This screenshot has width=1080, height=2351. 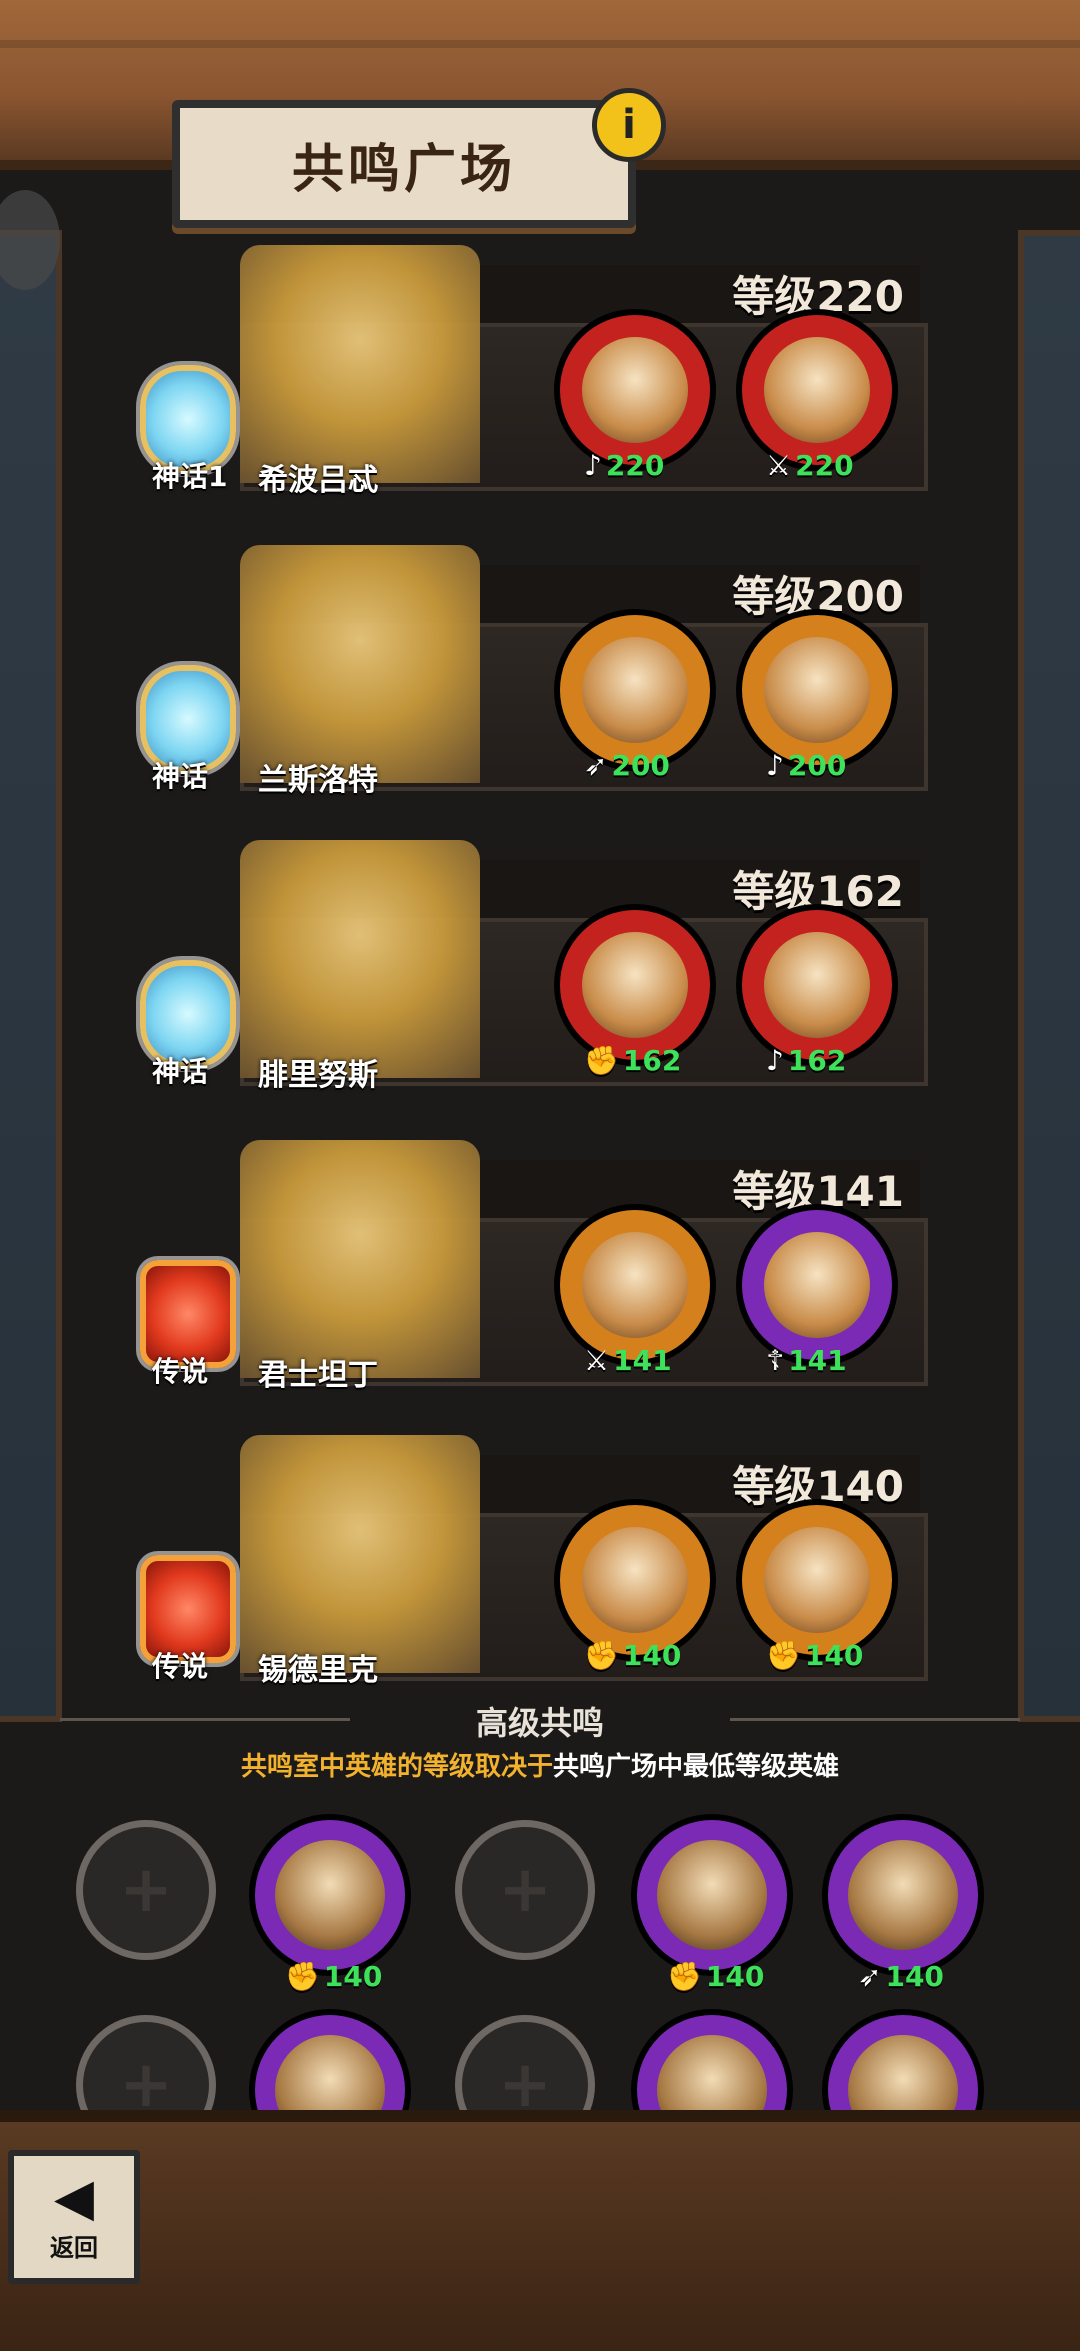 I want to click on hero-row: 等级141 传说 君士坦丁 ⚔ 141 ☦ 141, so click(x=540, y=1270).